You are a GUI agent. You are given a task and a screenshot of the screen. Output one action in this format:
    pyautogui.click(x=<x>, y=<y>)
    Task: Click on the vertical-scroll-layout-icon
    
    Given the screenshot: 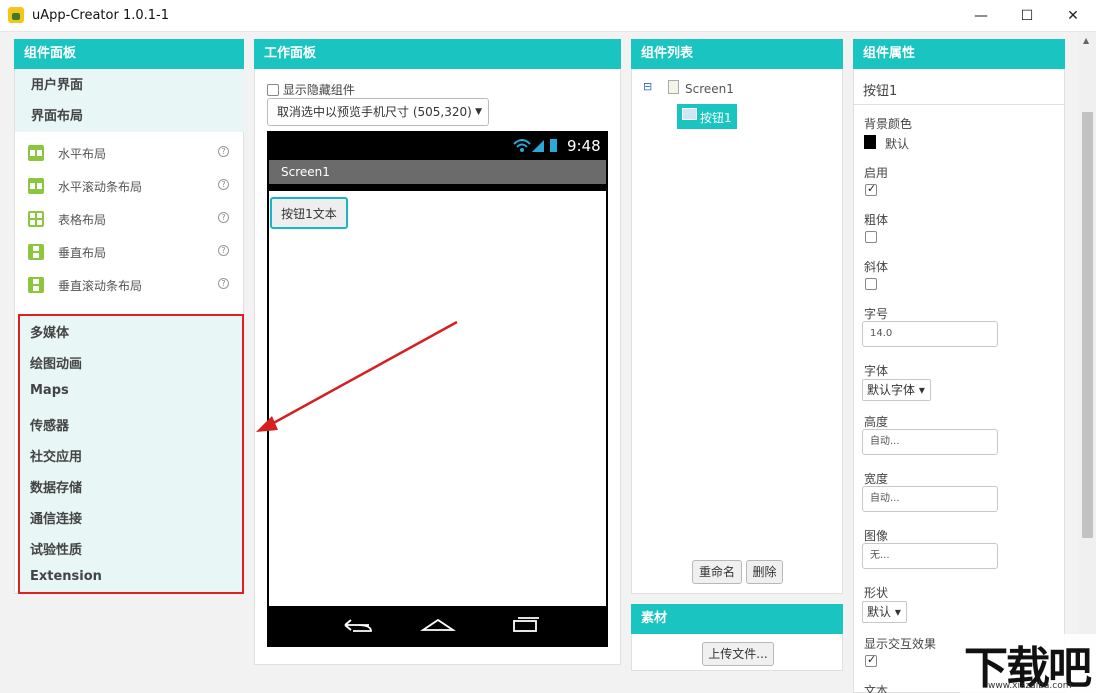 What is the action you would take?
    pyautogui.click(x=36, y=285)
    